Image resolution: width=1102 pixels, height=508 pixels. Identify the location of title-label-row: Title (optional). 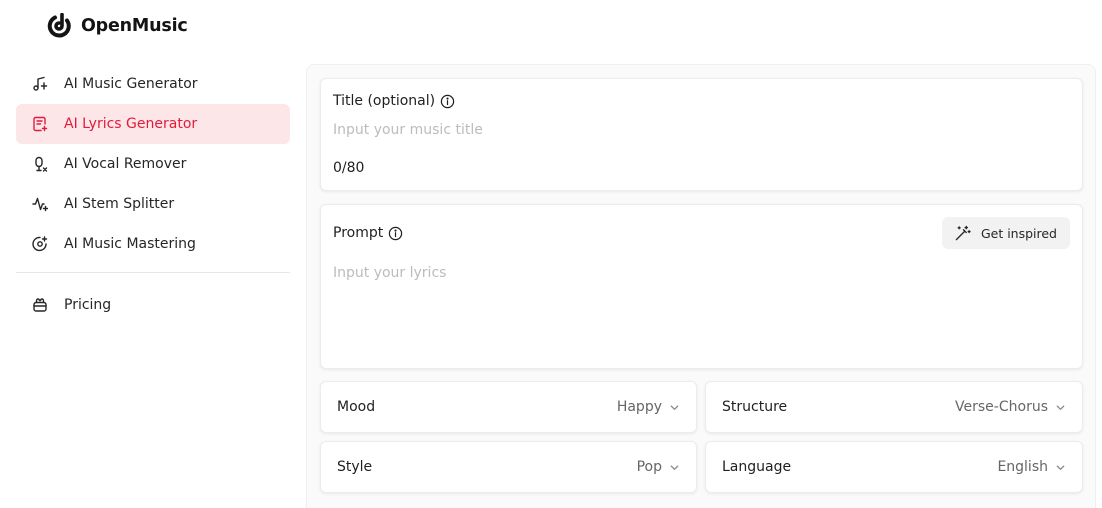
(394, 101).